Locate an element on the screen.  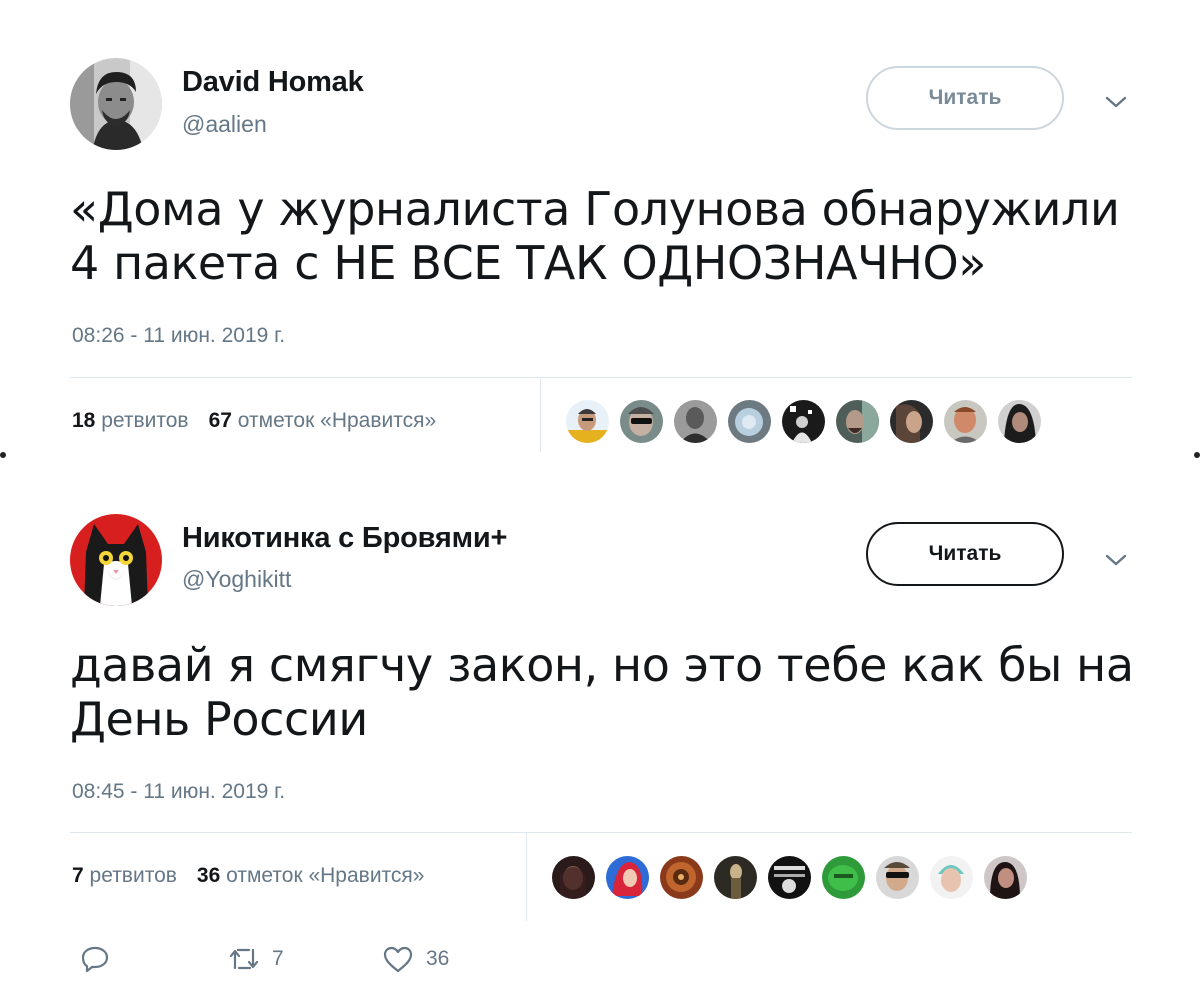
display-name: David Homak is located at coordinates (273, 82).